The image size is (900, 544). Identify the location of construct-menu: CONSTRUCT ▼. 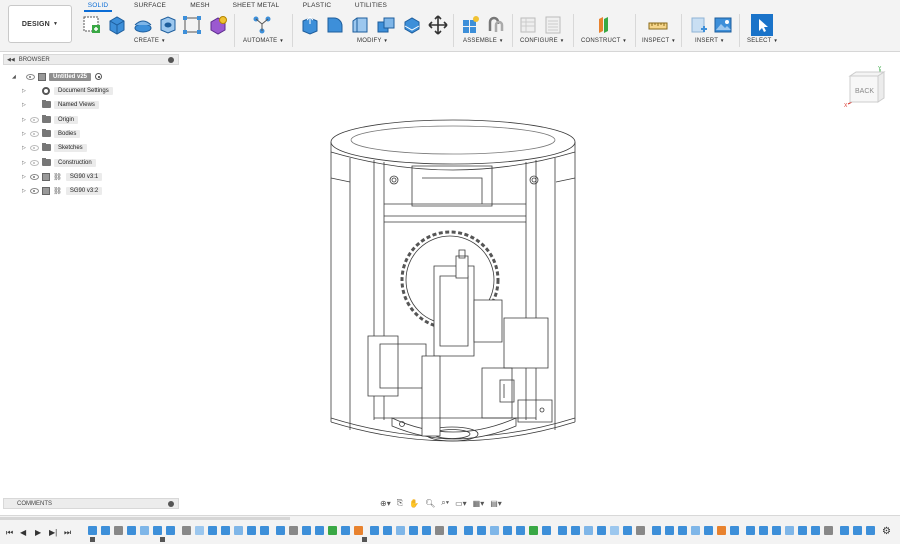
(604, 41).